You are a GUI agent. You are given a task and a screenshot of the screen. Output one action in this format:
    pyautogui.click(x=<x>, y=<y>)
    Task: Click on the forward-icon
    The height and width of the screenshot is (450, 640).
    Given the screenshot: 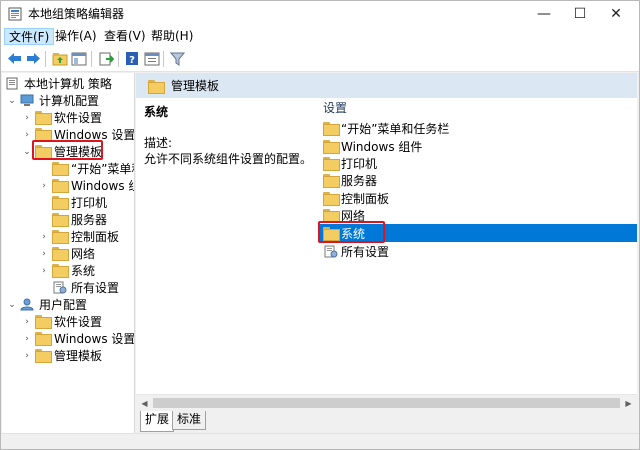 What is the action you would take?
    pyautogui.click(x=33, y=58)
    